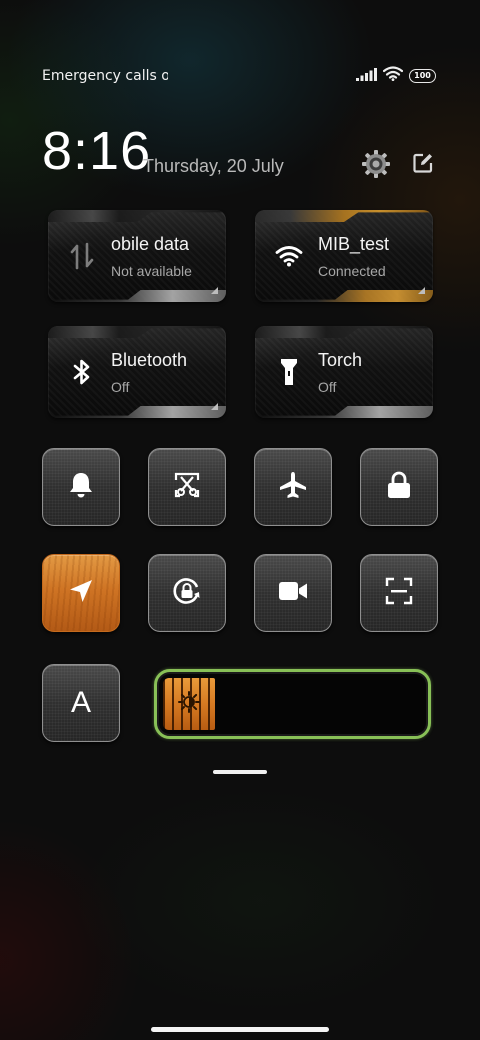  What do you see at coordinates (149, 360) in the screenshot?
I see `tile-title: Bluetooth` at bounding box center [149, 360].